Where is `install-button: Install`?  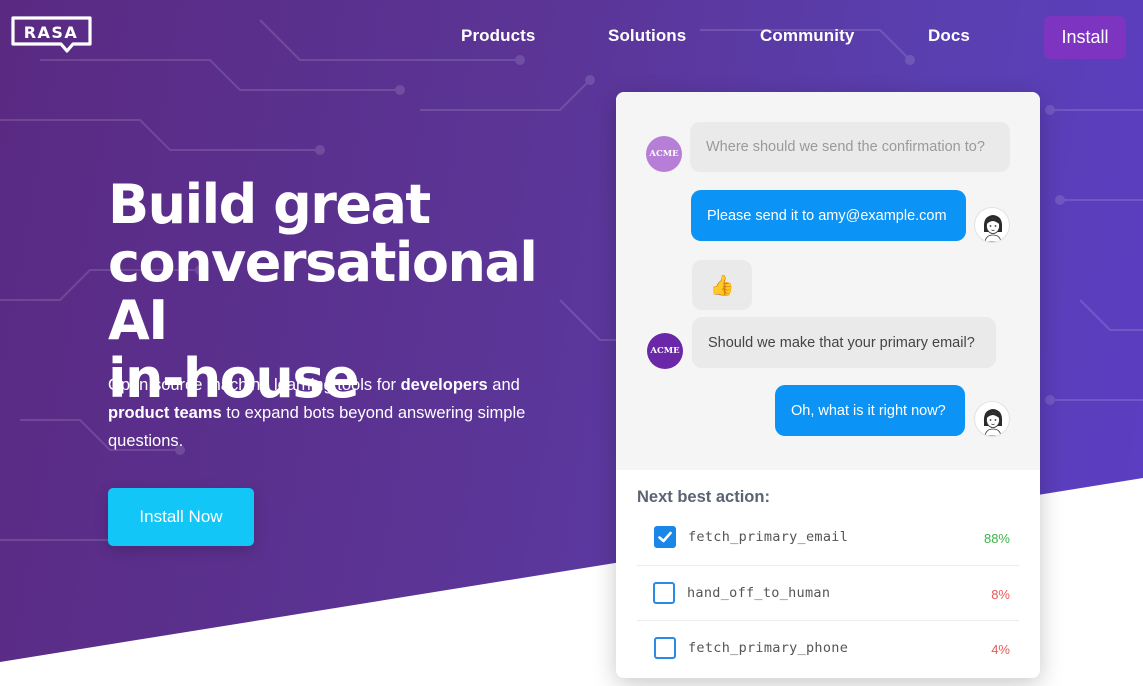 install-button: Install is located at coordinates (1085, 37).